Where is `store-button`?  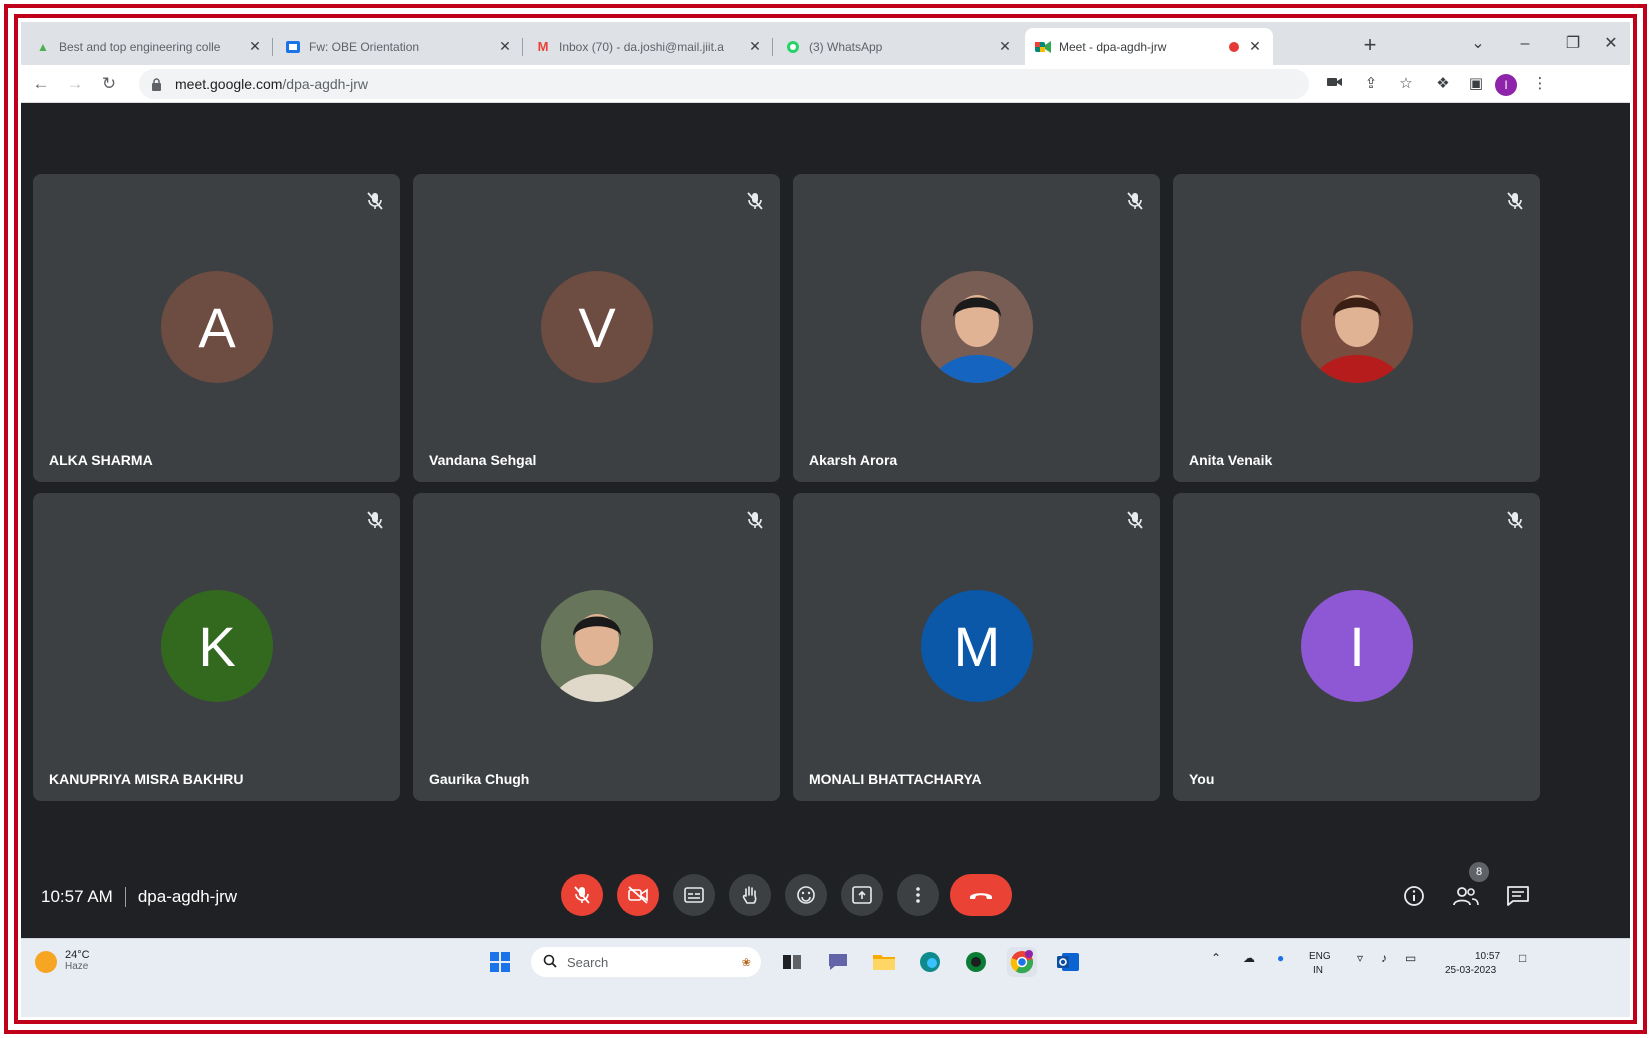 store-button is located at coordinates (976, 962).